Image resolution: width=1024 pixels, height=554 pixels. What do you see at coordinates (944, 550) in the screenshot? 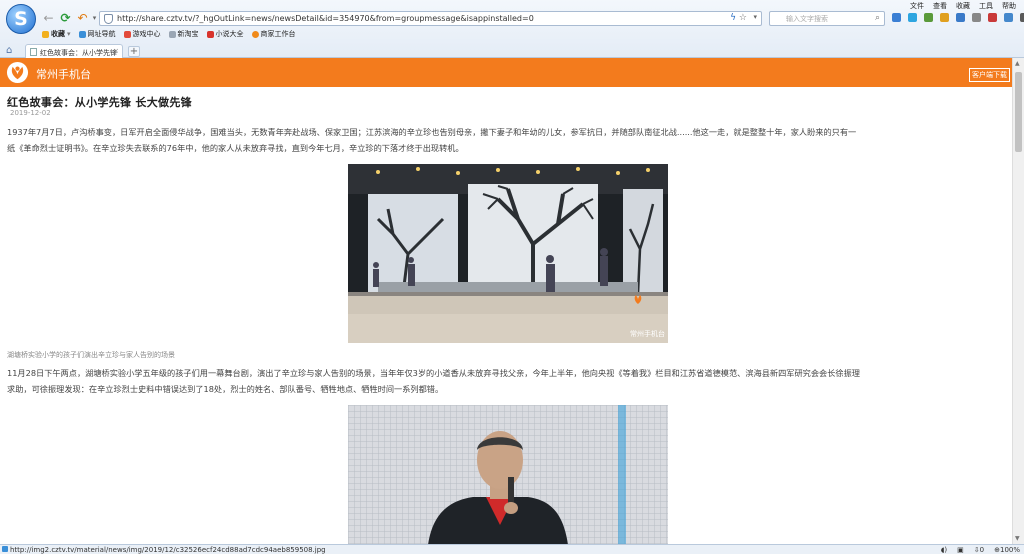
I see `volume-icon: ◖)` at bounding box center [944, 550].